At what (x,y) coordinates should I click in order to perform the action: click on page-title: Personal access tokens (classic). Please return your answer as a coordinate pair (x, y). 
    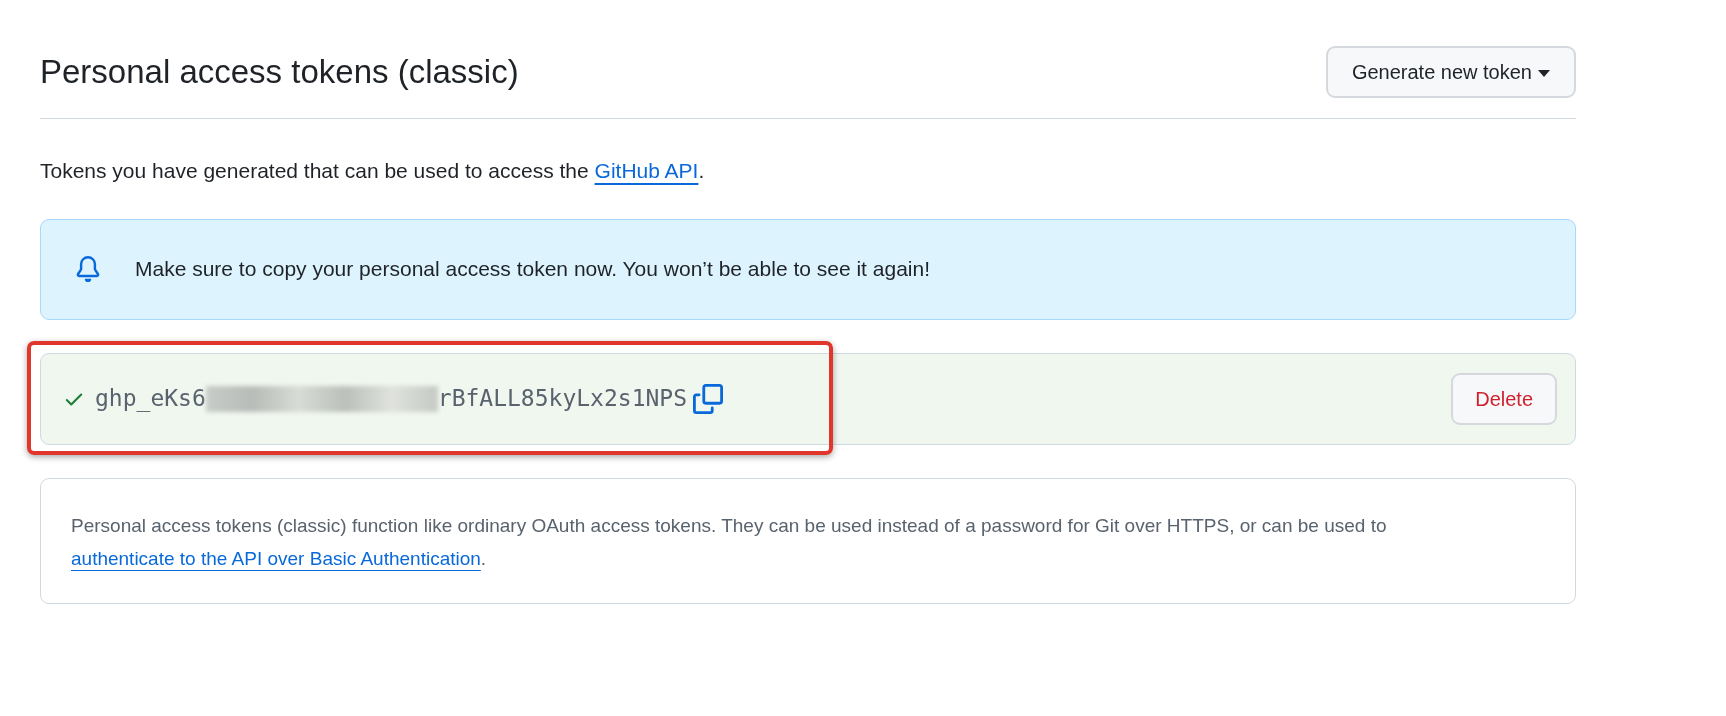
    Looking at the image, I should click on (279, 72).